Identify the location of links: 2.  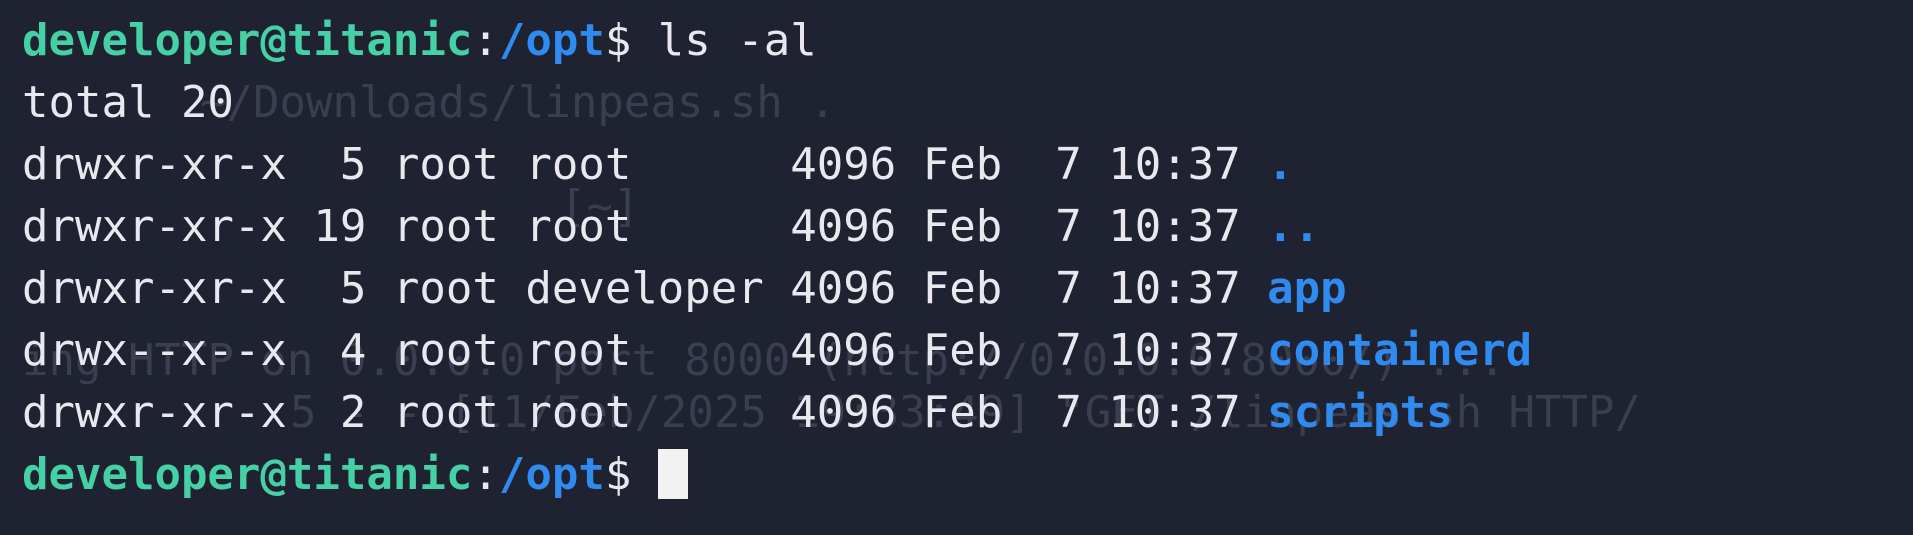
(340, 412).